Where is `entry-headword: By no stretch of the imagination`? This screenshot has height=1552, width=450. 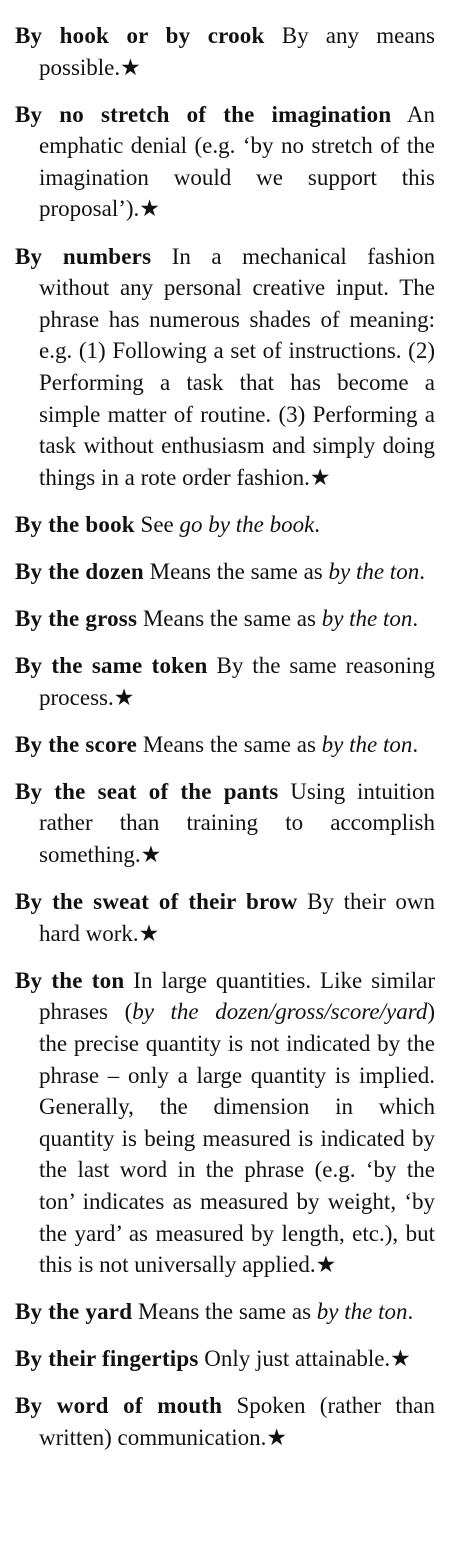
entry-headword: By no stretch of the imagination is located at coordinates (203, 114).